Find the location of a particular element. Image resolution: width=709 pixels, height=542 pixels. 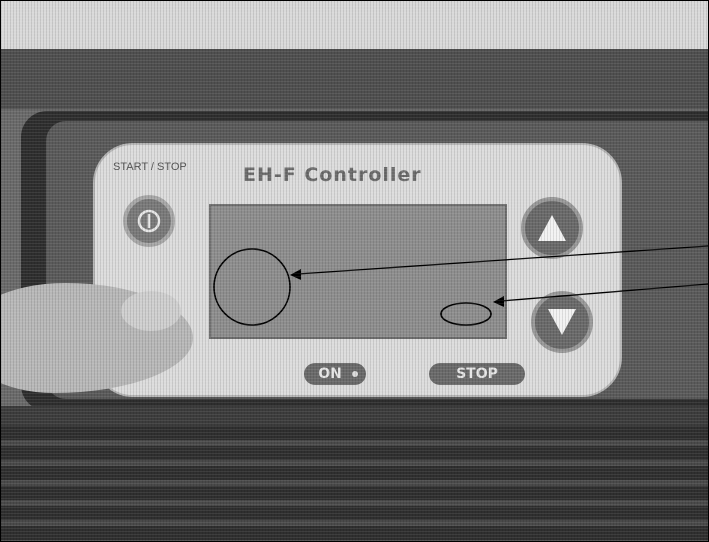

annotation-overlay is located at coordinates (460, 285).